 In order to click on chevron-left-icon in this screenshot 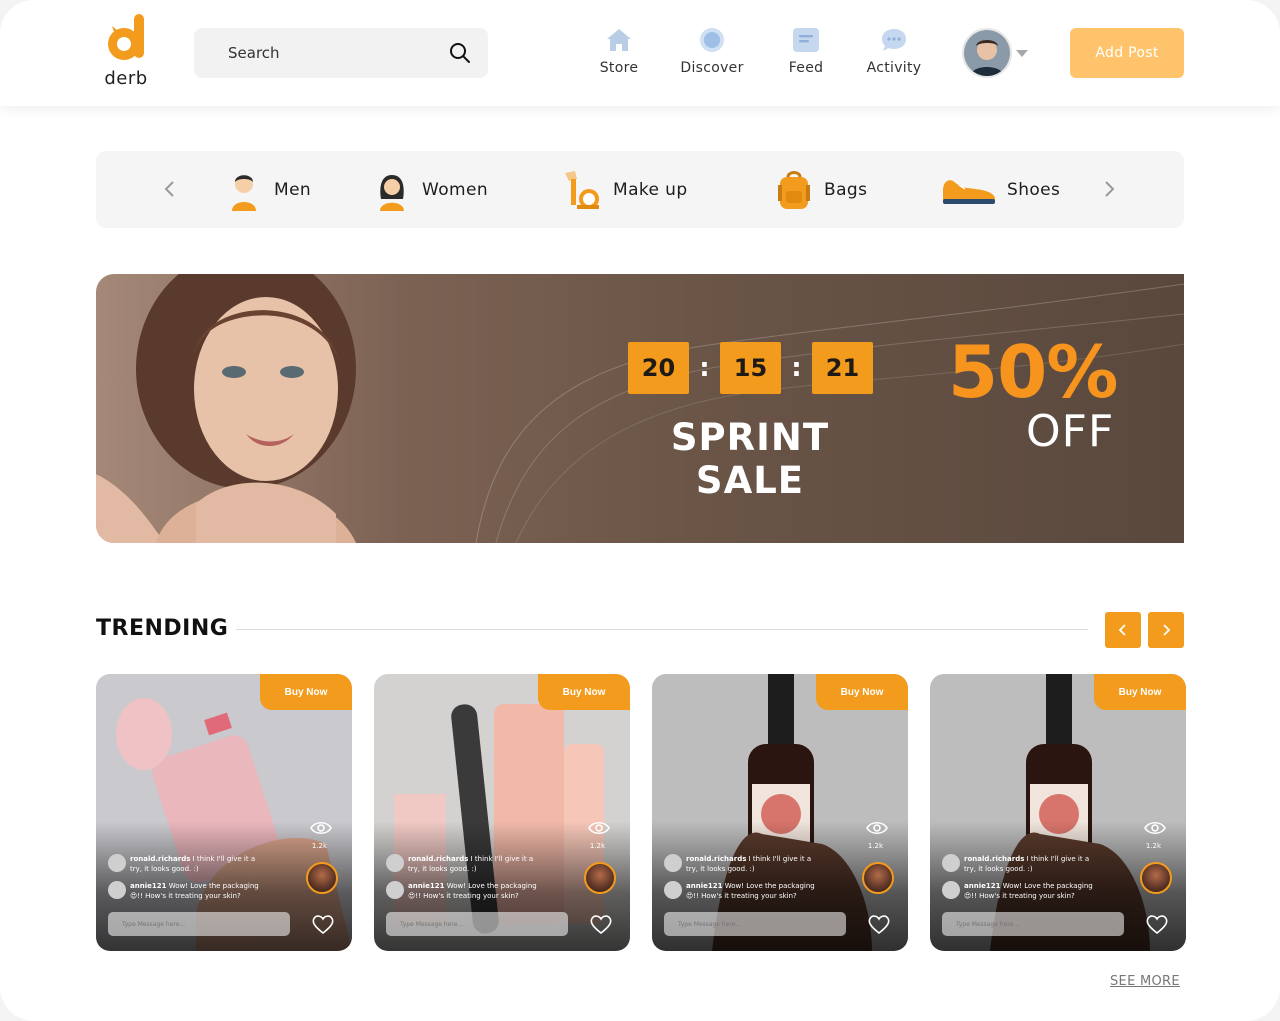, I will do `click(1122, 630)`.